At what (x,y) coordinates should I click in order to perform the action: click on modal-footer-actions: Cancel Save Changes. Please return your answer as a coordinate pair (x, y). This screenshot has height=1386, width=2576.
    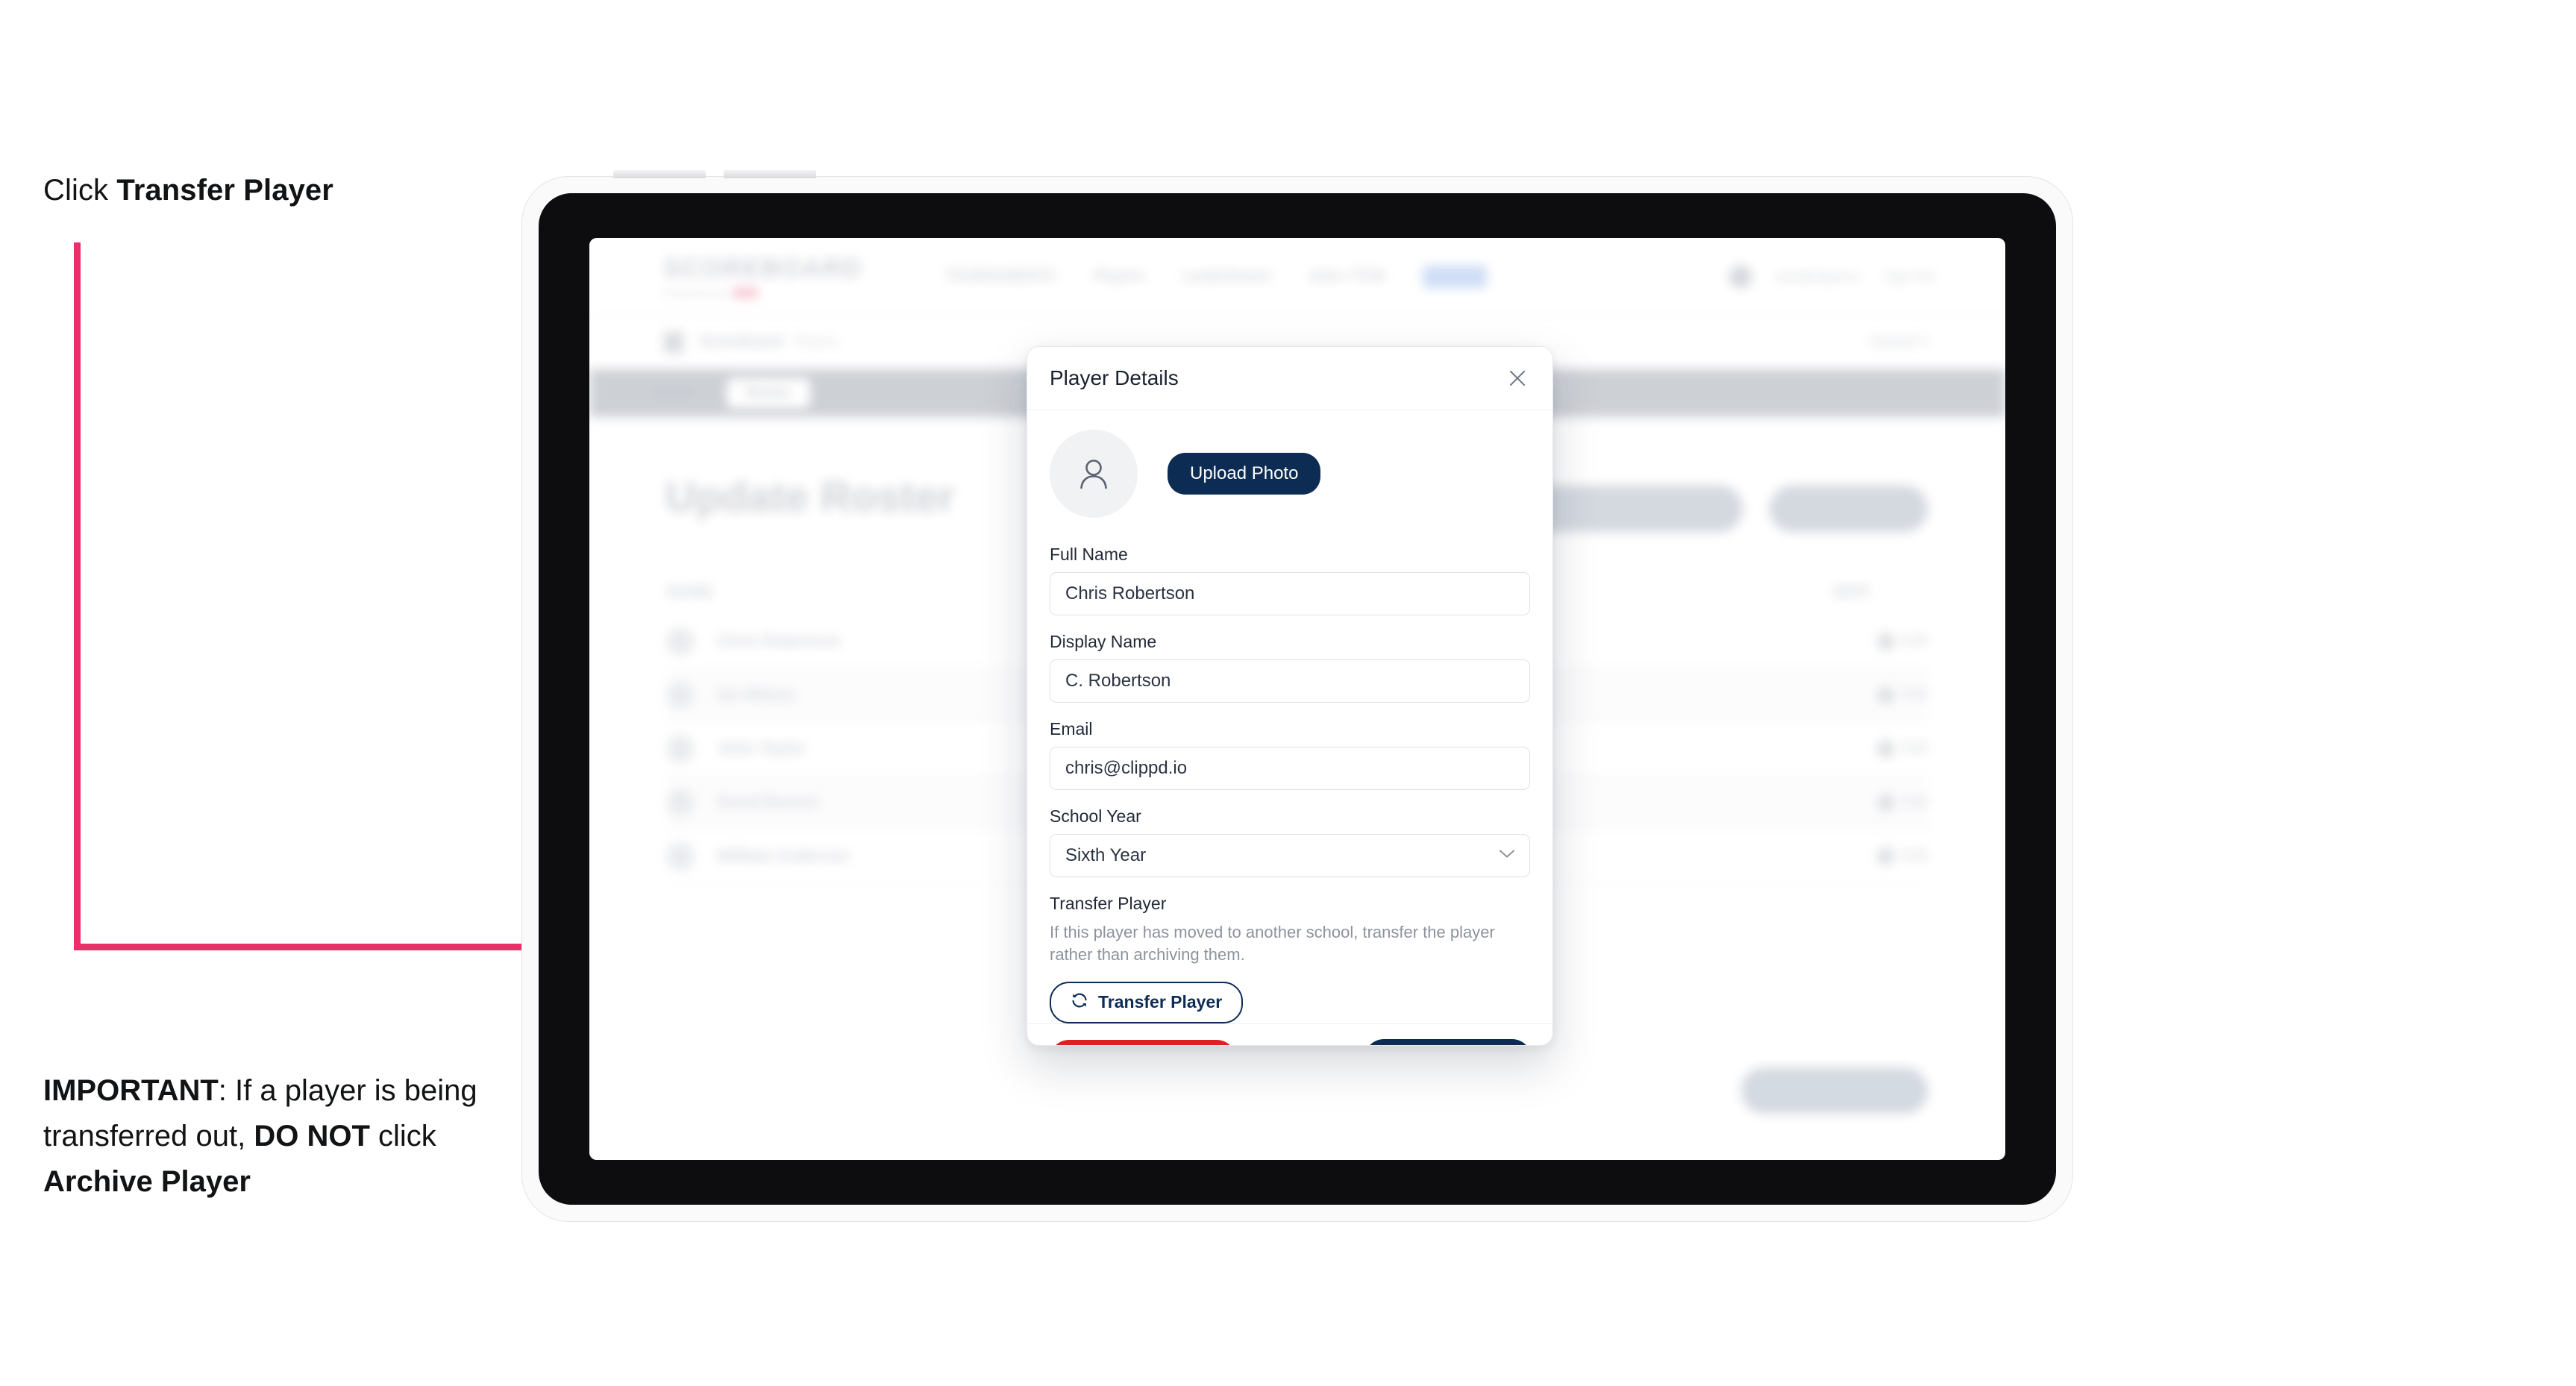
    Looking at the image, I should click on (1406, 1042).